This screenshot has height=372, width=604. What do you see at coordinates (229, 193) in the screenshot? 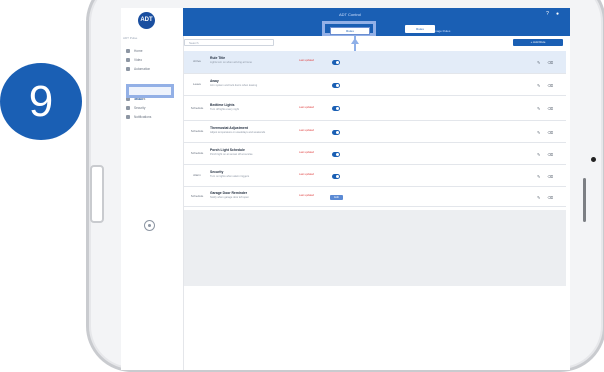
I see `rule-title: Garage Door Reminder` at bounding box center [229, 193].